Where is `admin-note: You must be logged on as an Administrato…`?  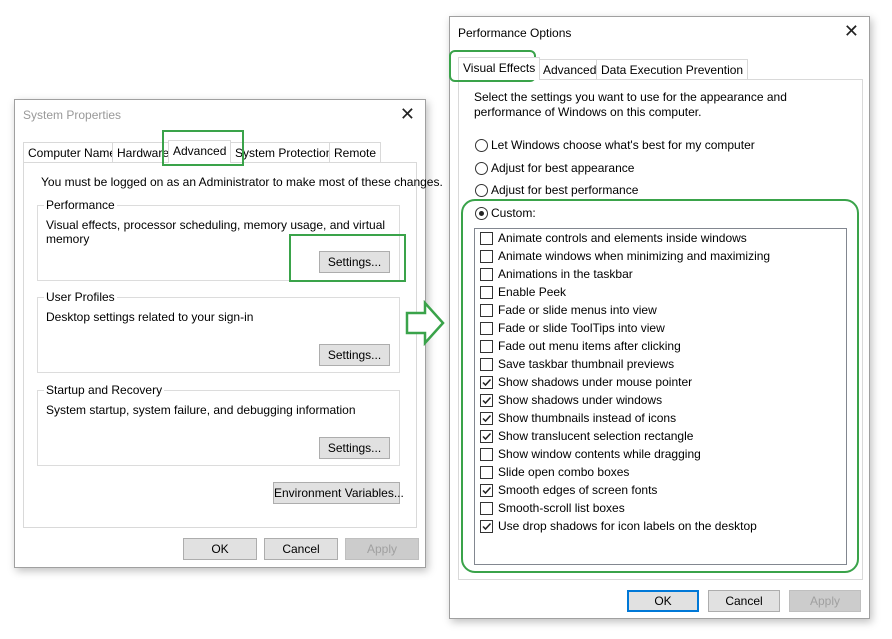 admin-note: You must be logged on as an Administrato… is located at coordinates (242, 182).